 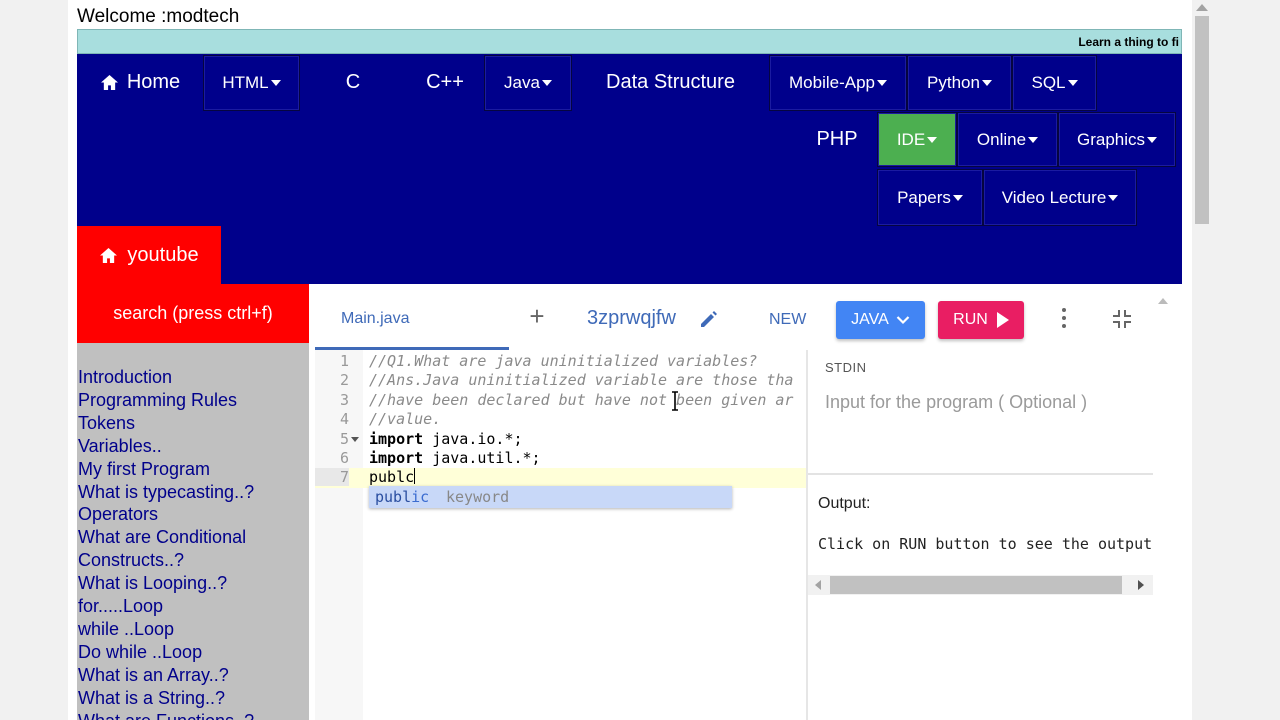 What do you see at coordinates (344, 438) in the screenshot?
I see `line-number: 5` at bounding box center [344, 438].